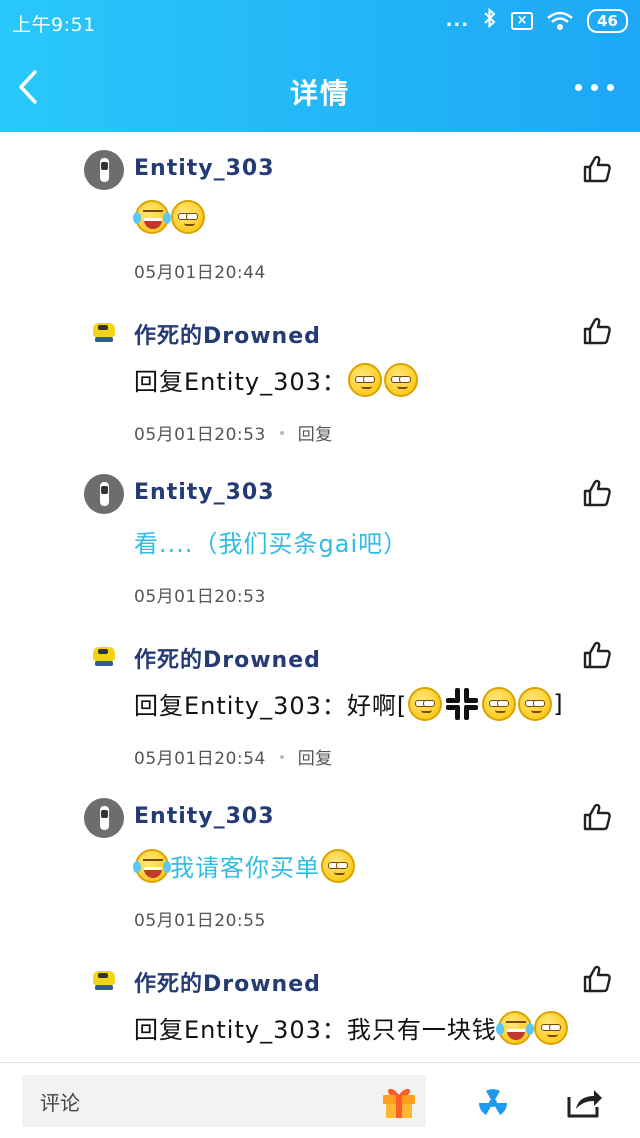  I want to click on status-time: 上午9:51, so click(54, 25).